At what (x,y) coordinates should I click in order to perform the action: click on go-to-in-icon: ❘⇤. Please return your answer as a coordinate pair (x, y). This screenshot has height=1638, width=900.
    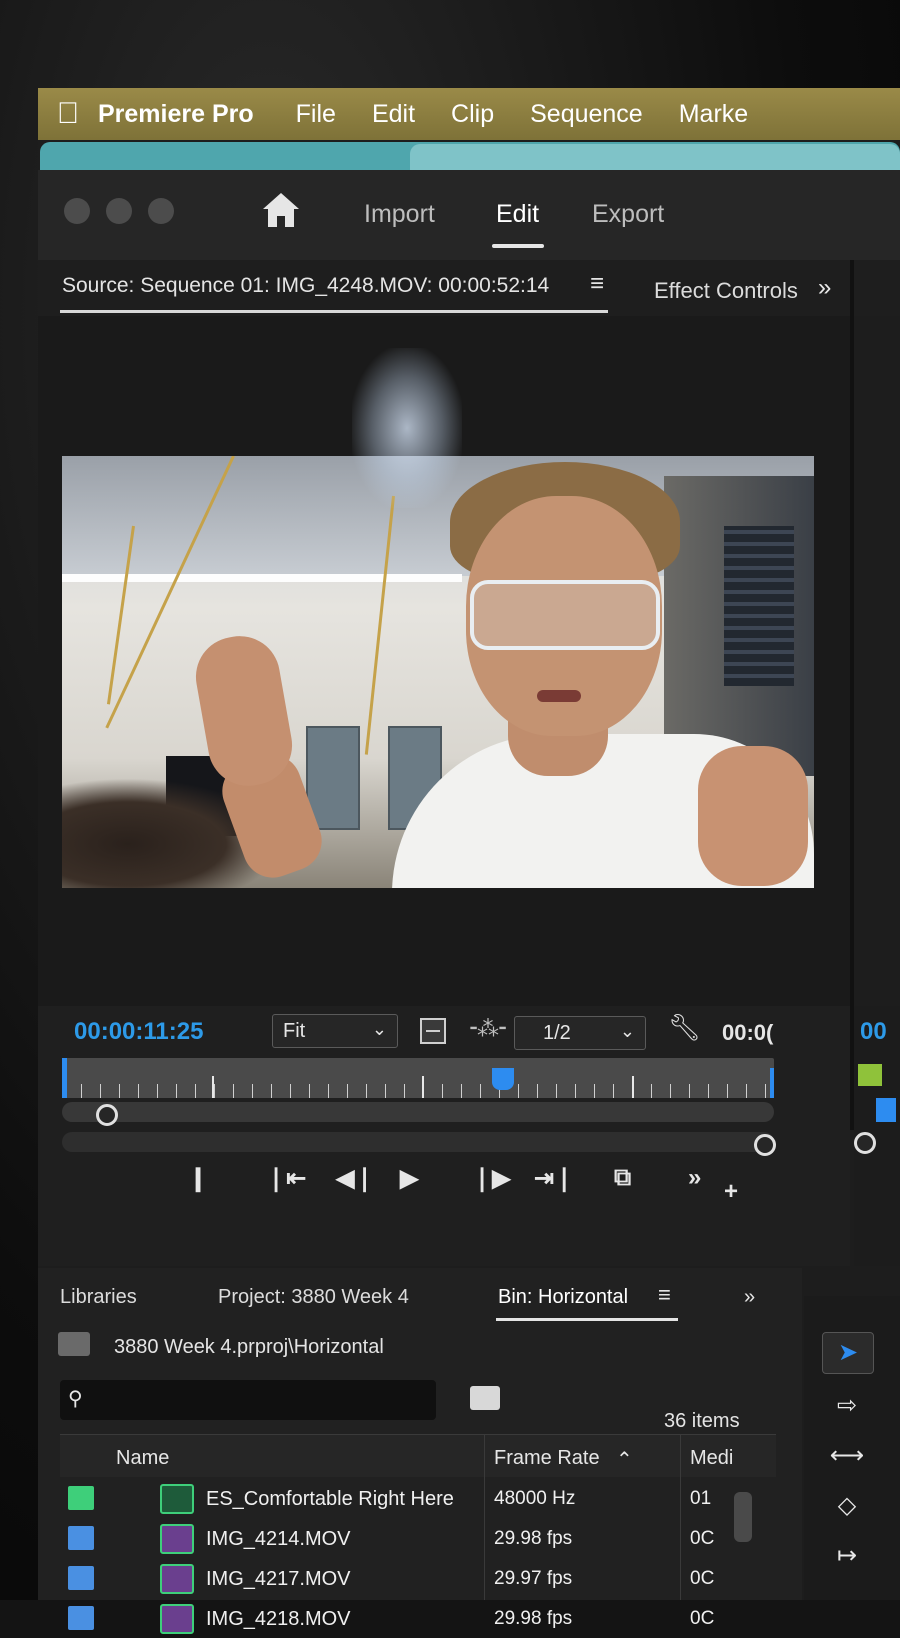
    Looking at the image, I should click on (286, 1178).